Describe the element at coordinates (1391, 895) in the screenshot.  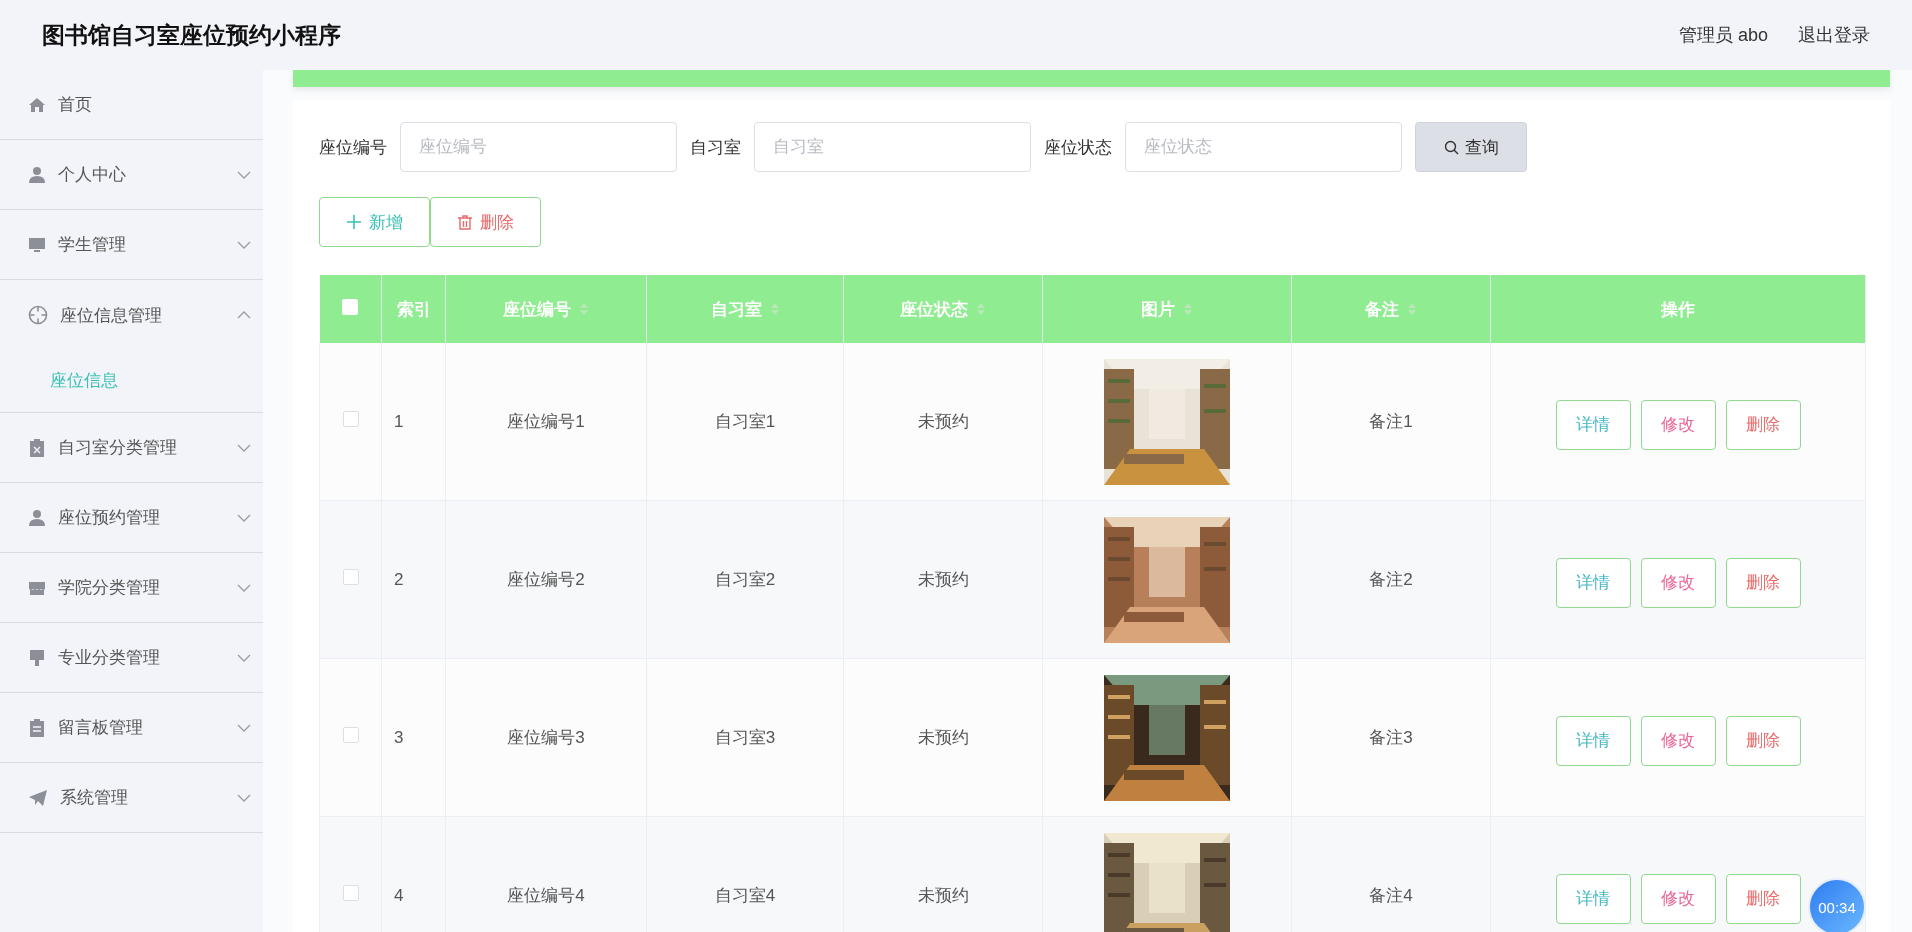
I see `table-cell: 备注4` at that location.